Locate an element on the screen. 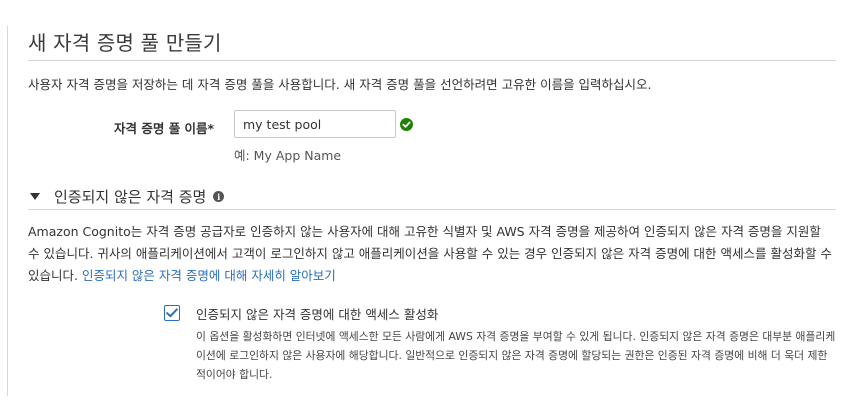  caret-down-icon is located at coordinates (35, 196).